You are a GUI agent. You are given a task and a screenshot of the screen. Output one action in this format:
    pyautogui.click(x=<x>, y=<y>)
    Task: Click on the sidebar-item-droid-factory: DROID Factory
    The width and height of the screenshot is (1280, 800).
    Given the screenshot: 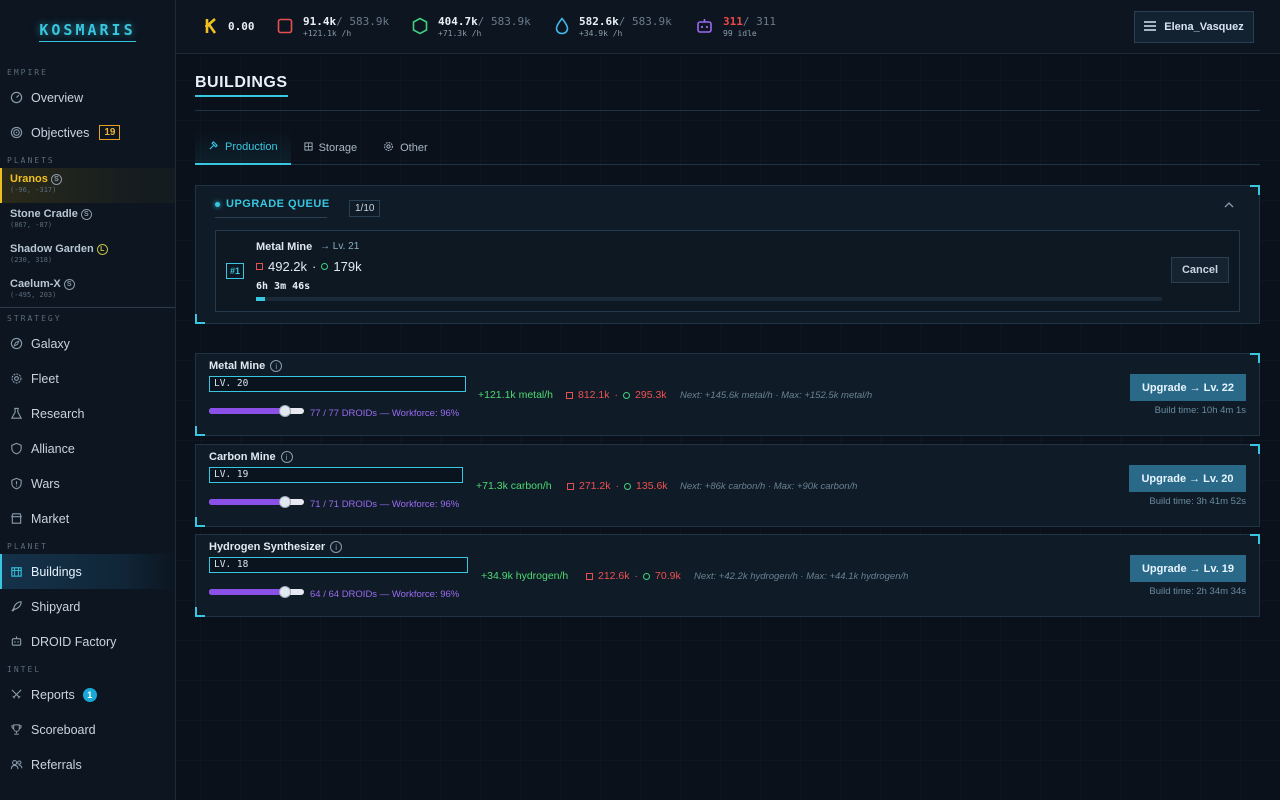 What is the action you would take?
    pyautogui.click(x=87, y=641)
    